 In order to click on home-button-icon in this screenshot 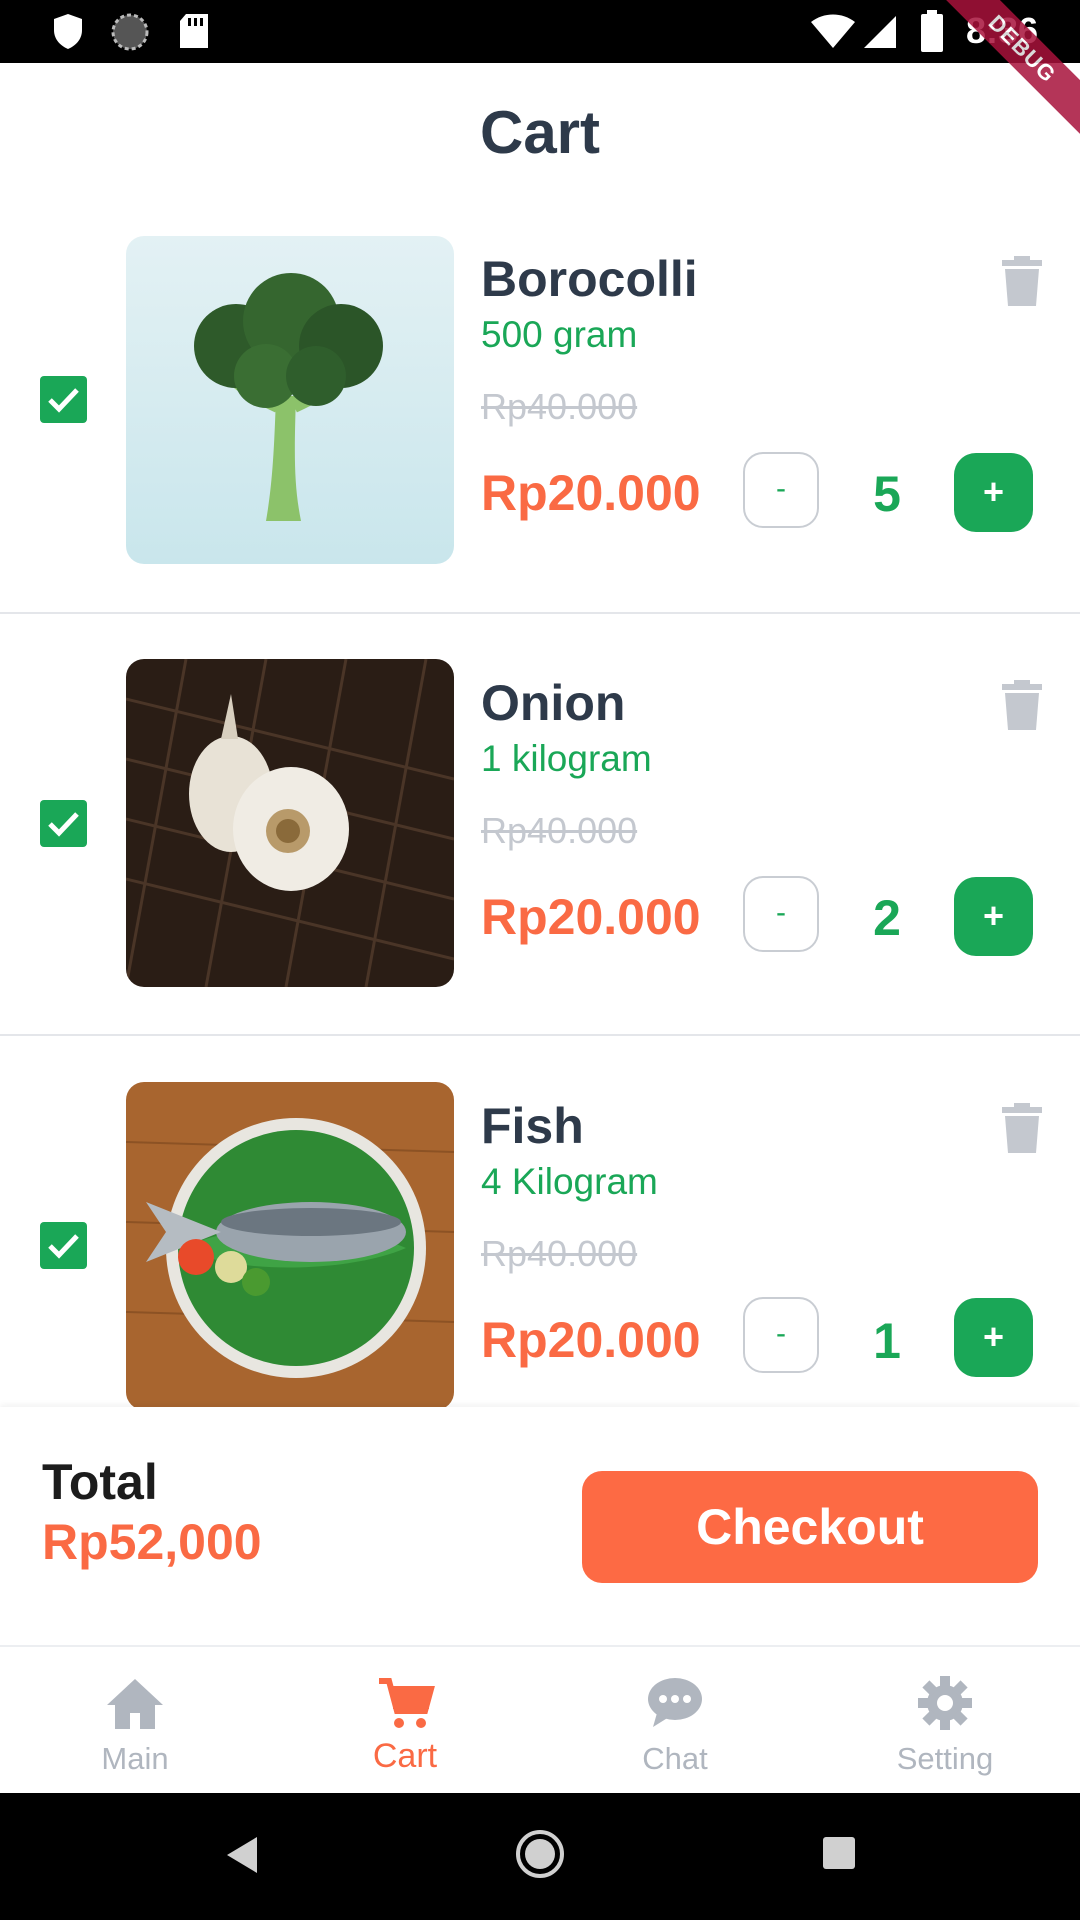, I will do `click(540, 1854)`.